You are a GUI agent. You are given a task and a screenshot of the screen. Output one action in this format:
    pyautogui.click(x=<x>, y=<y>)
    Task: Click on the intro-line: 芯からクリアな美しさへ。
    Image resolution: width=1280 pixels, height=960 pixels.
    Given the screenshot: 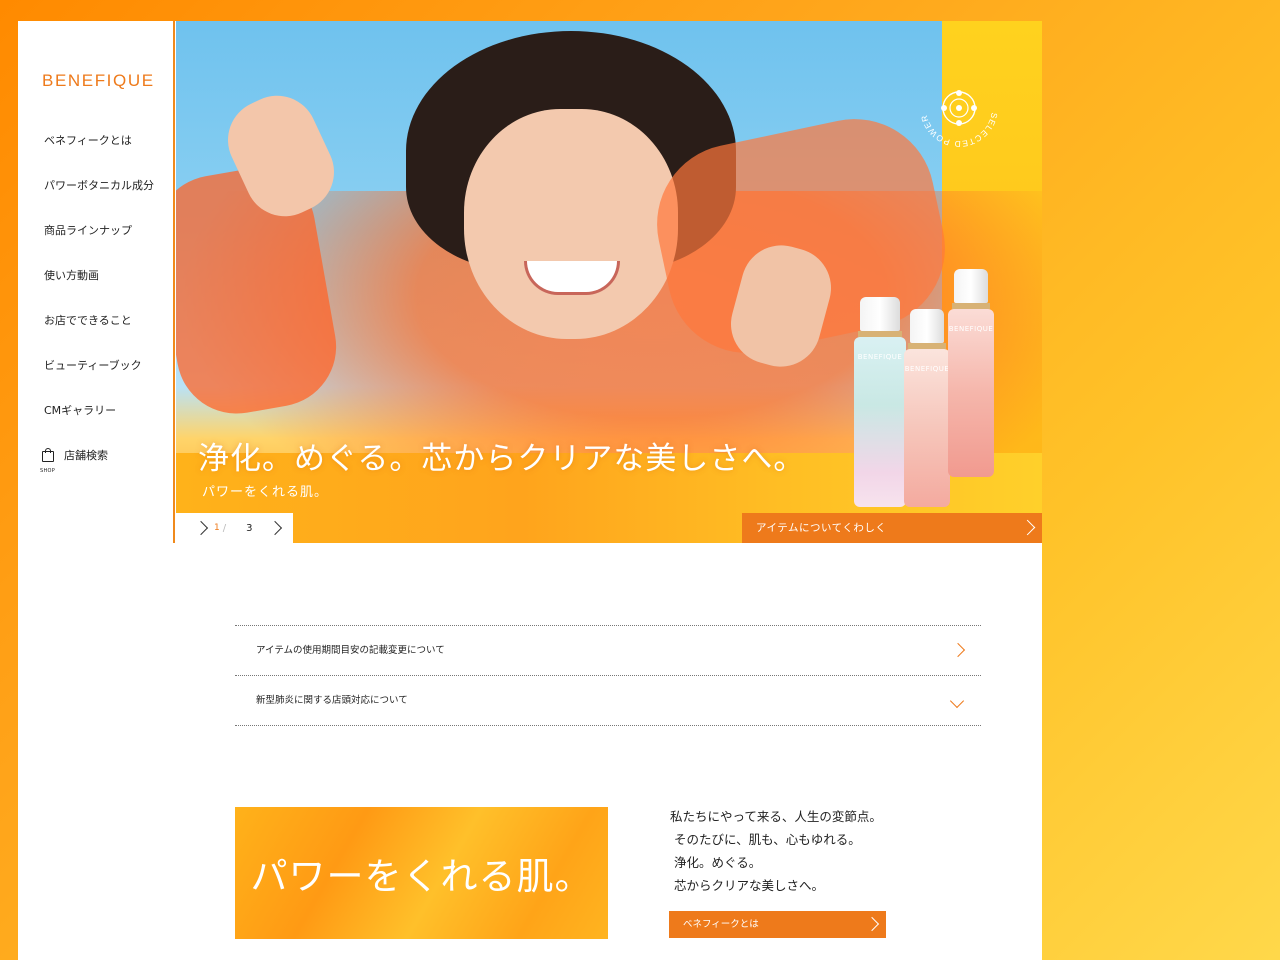 What is the action you would take?
    pyautogui.click(x=749, y=885)
    